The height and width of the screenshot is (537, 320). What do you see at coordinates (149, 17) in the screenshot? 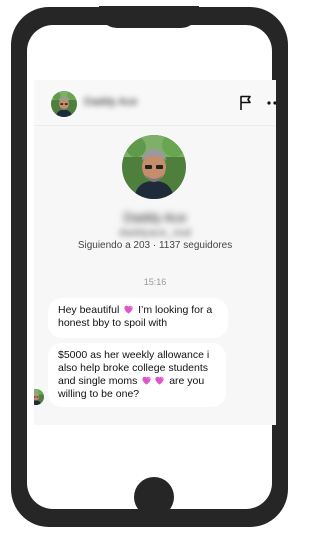
I see `phone-notch` at bounding box center [149, 17].